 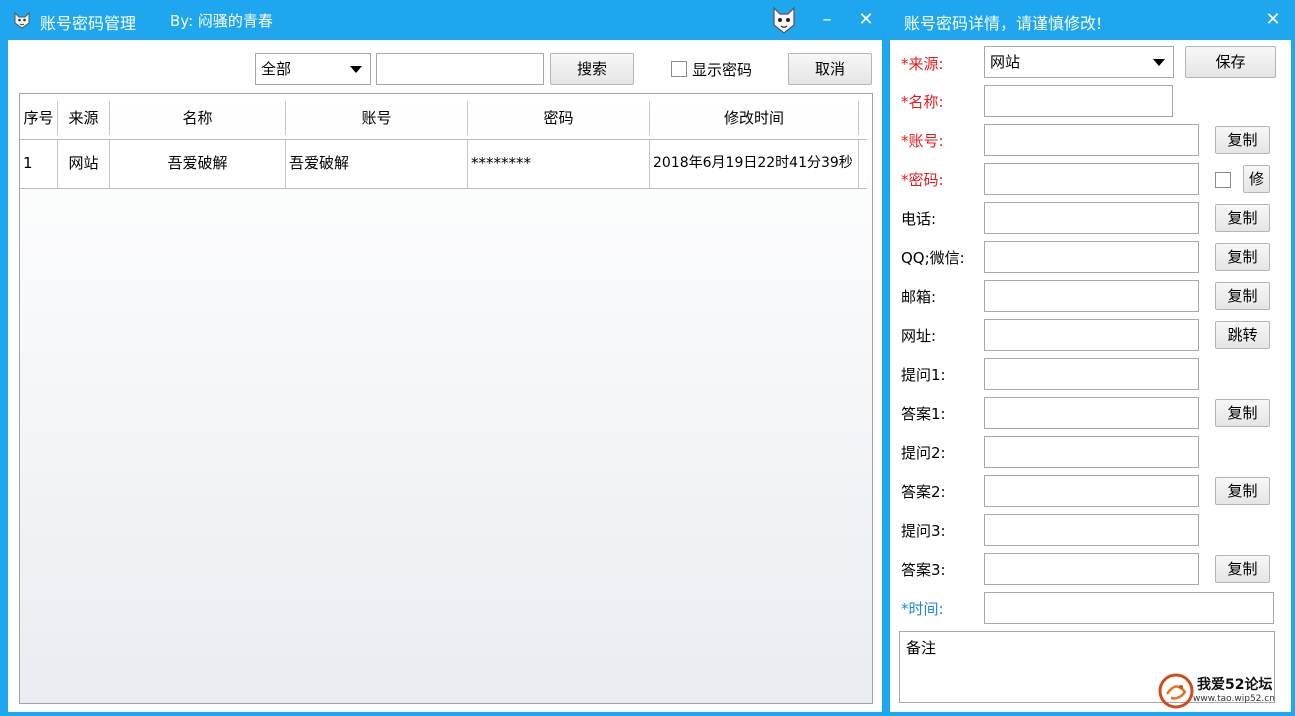 I want to click on time-input, so click(x=1129, y=608).